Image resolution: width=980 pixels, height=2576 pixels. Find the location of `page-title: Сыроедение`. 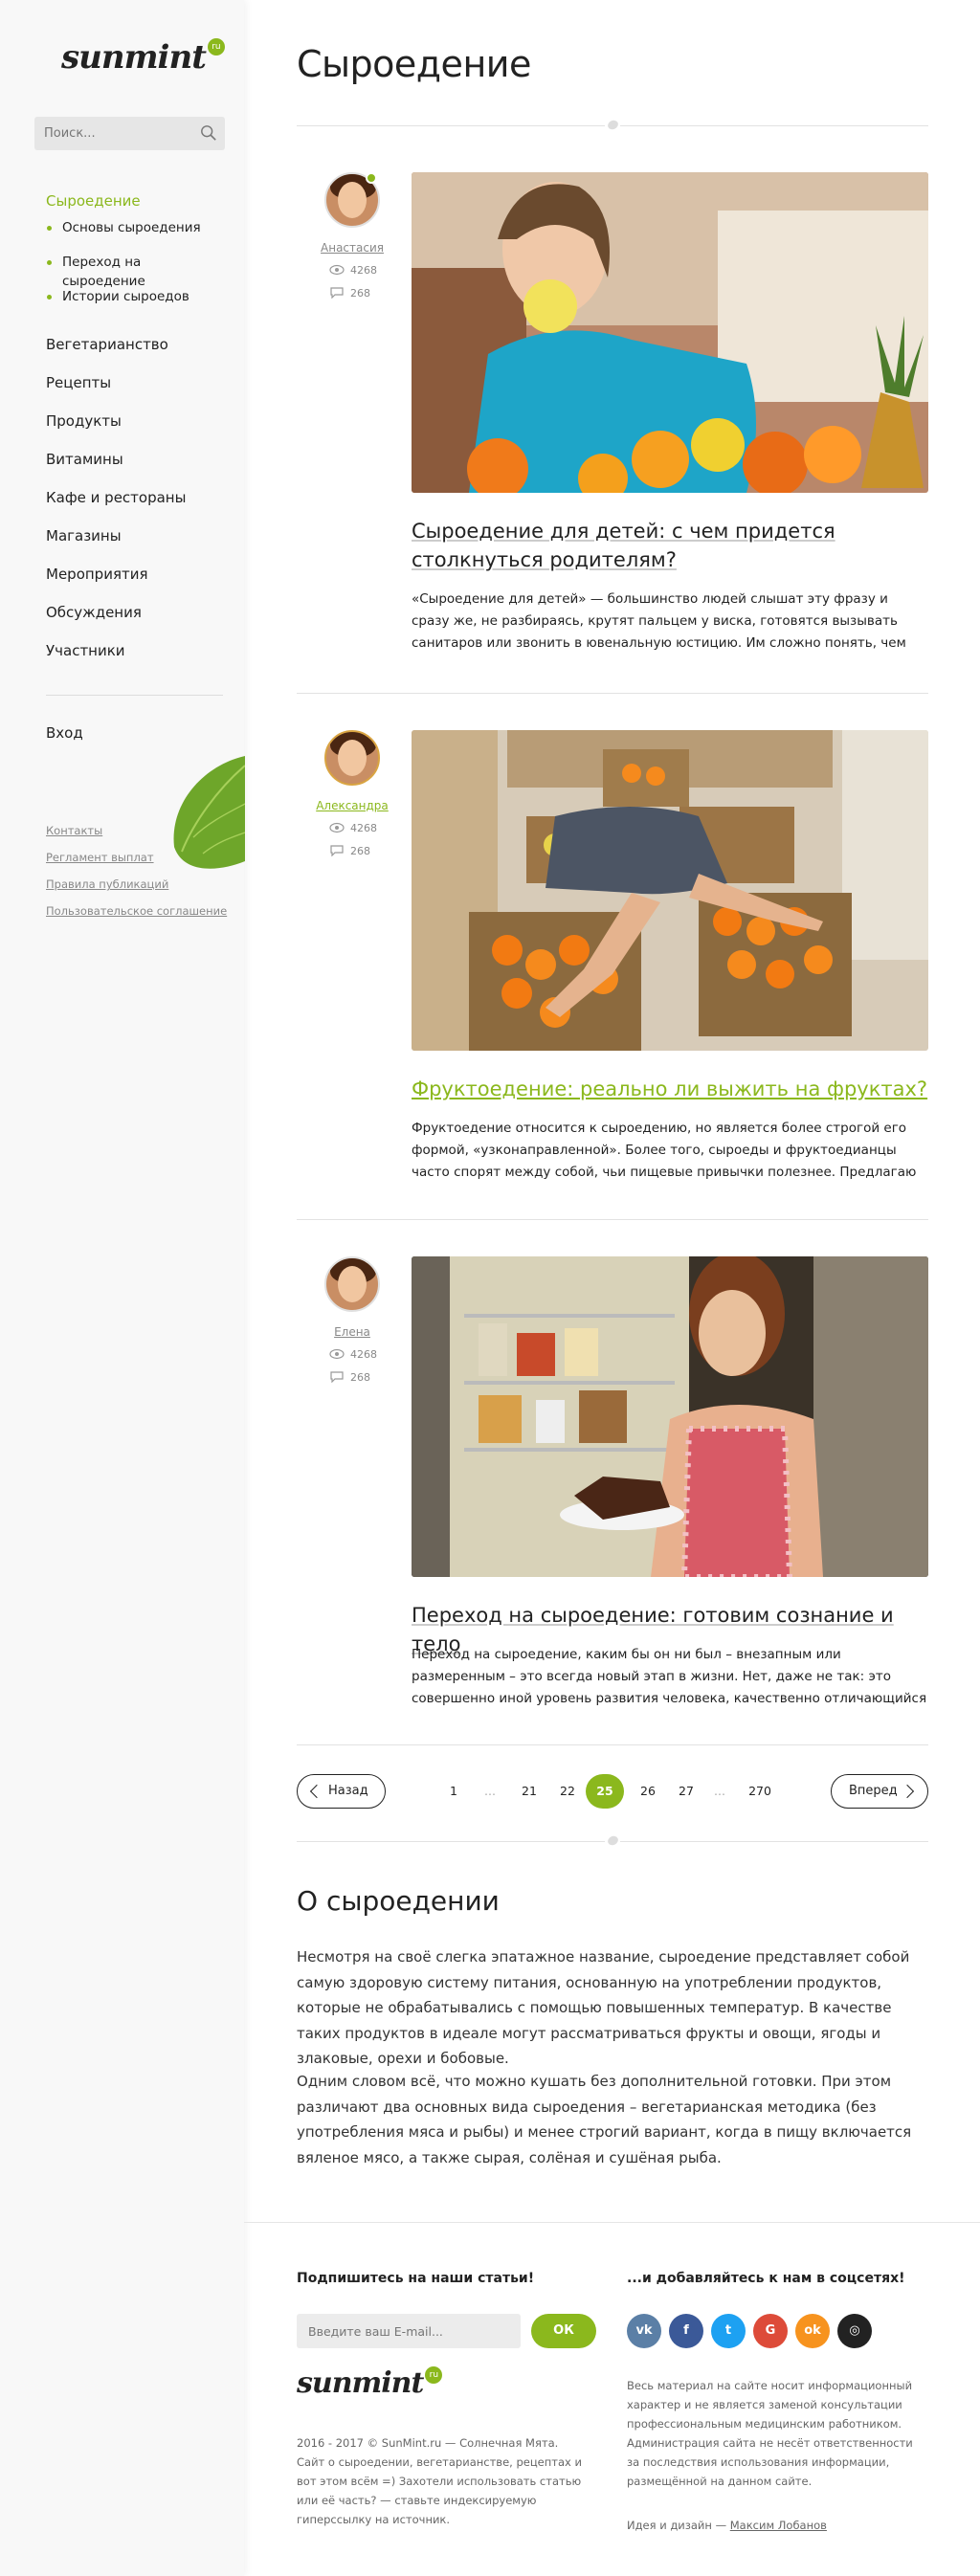

page-title: Сыроедение is located at coordinates (414, 64).